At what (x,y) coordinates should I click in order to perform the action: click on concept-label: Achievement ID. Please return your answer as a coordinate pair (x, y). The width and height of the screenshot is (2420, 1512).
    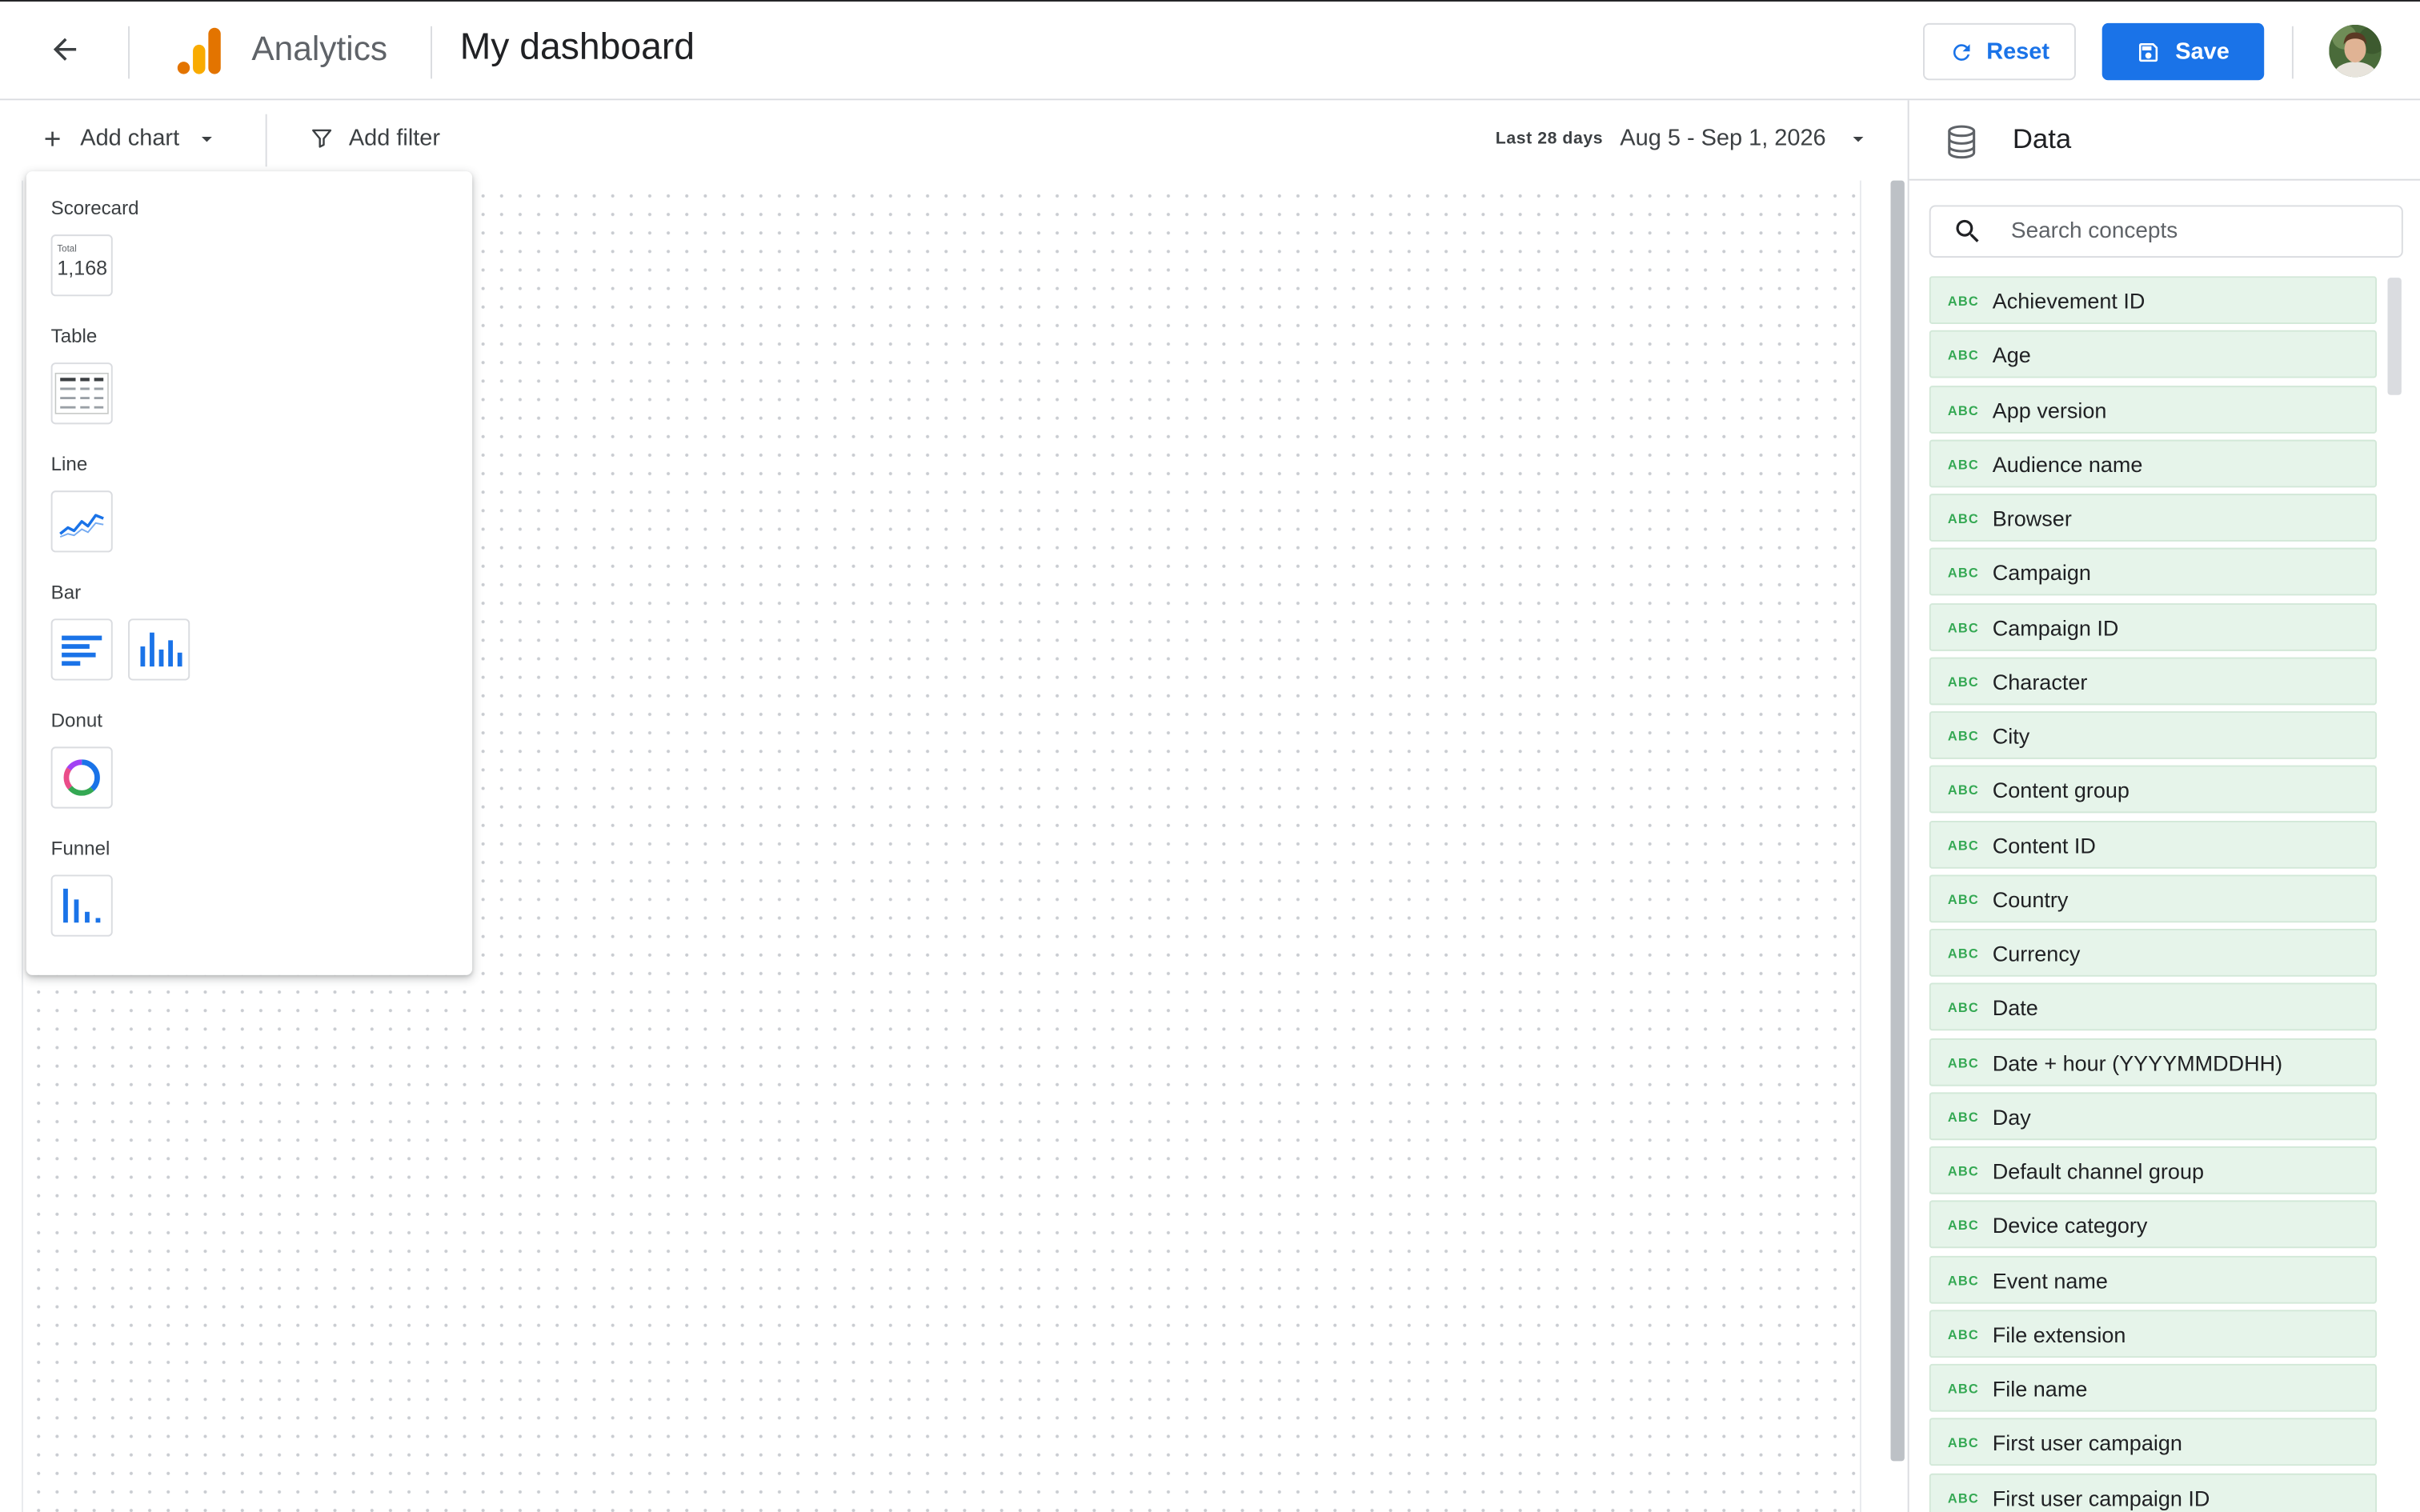
    Looking at the image, I should click on (2069, 301).